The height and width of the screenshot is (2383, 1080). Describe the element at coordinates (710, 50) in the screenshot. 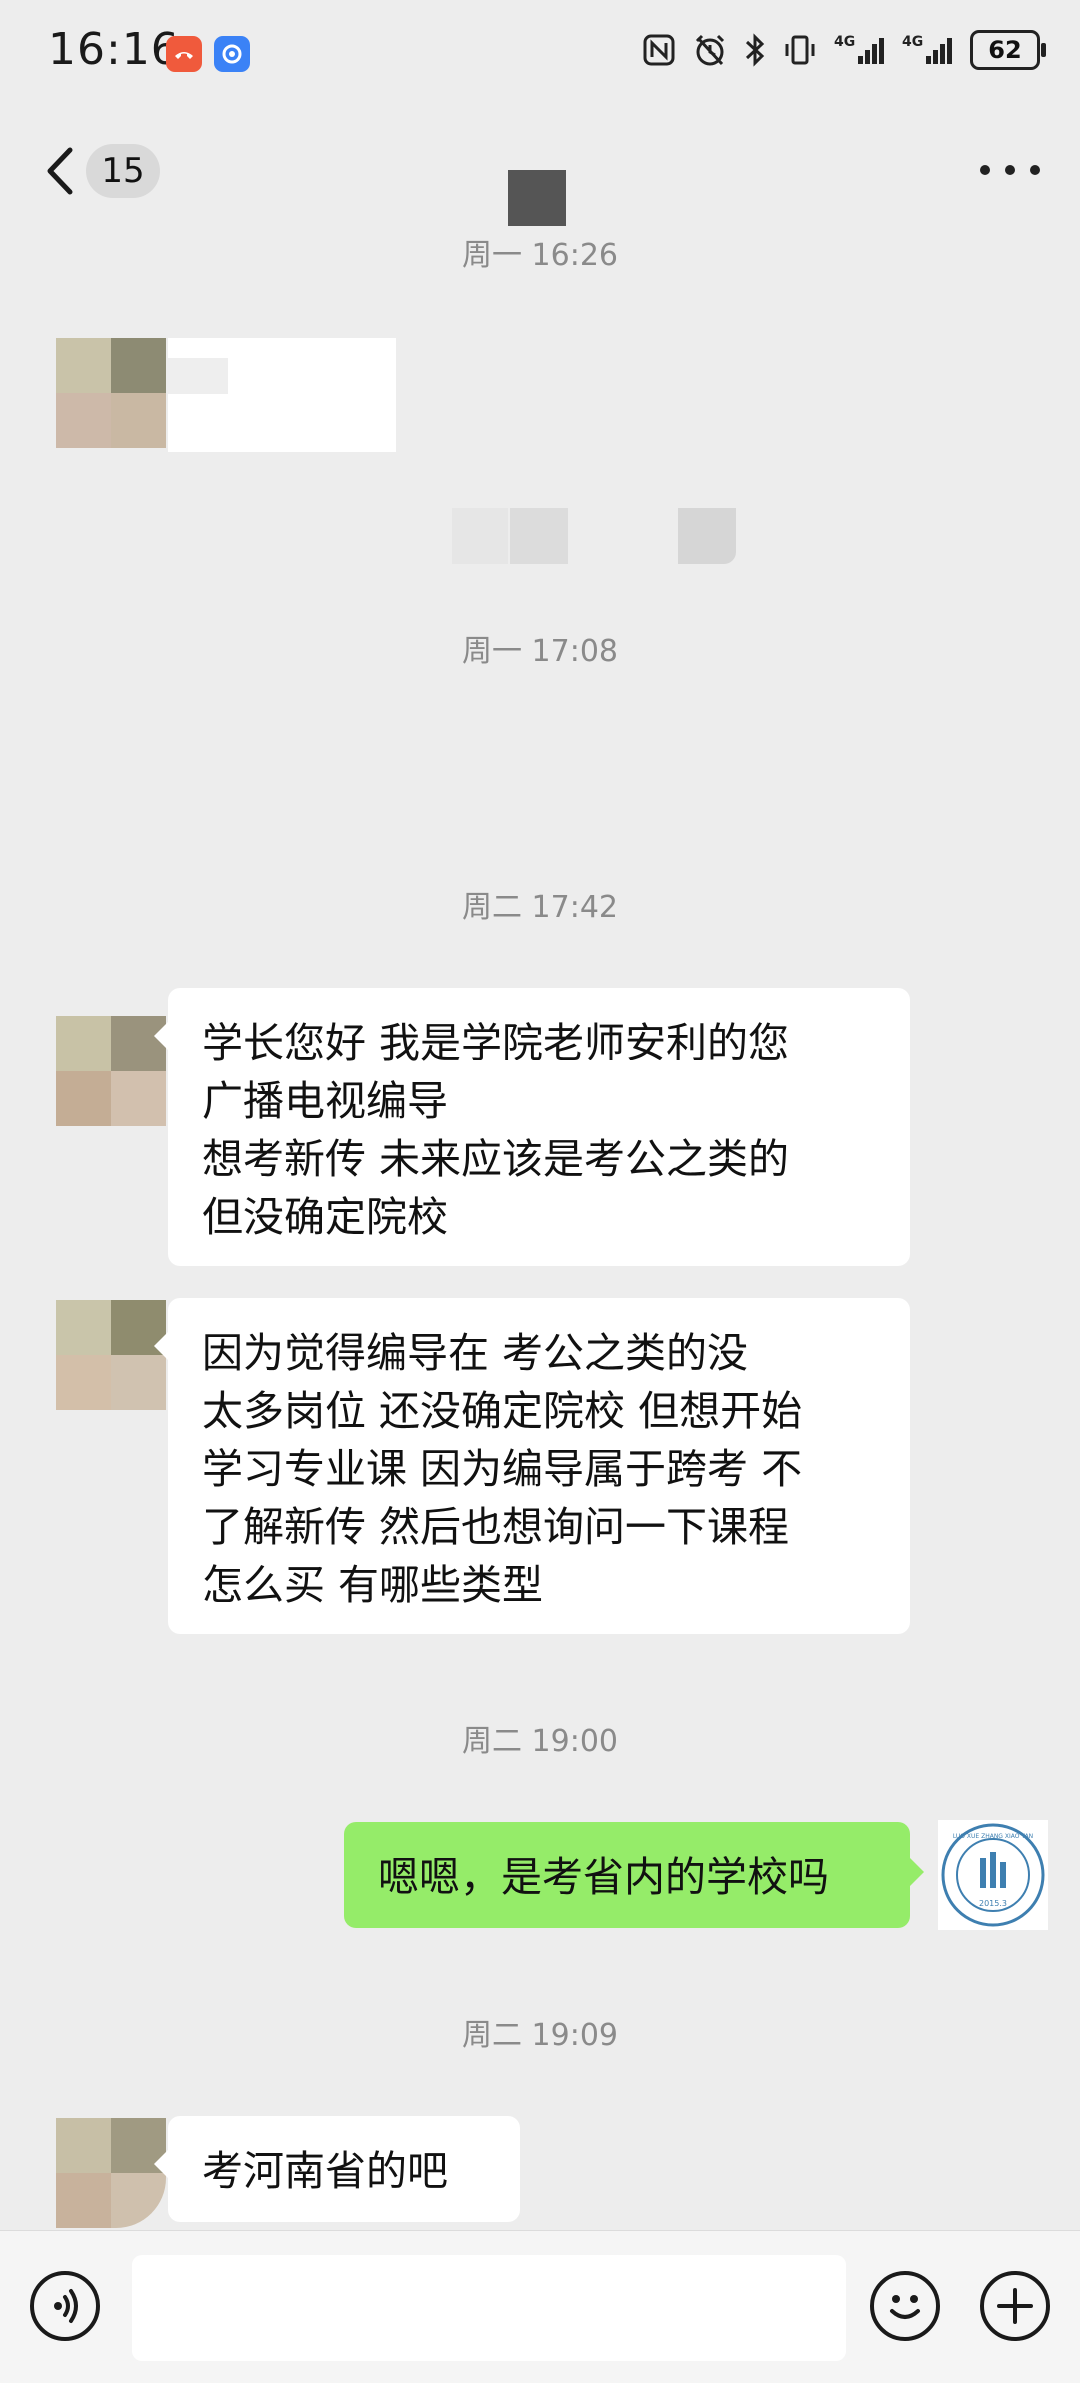

I see `alarm-icon` at that location.